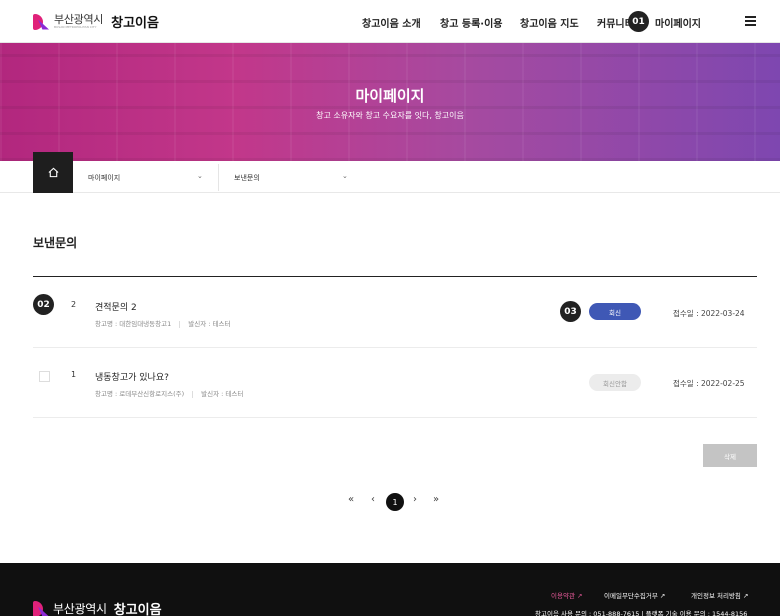 This screenshot has width=780, height=616. What do you see at coordinates (79, 19) in the screenshot?
I see `logo-city-name: 부산광역시` at bounding box center [79, 19].